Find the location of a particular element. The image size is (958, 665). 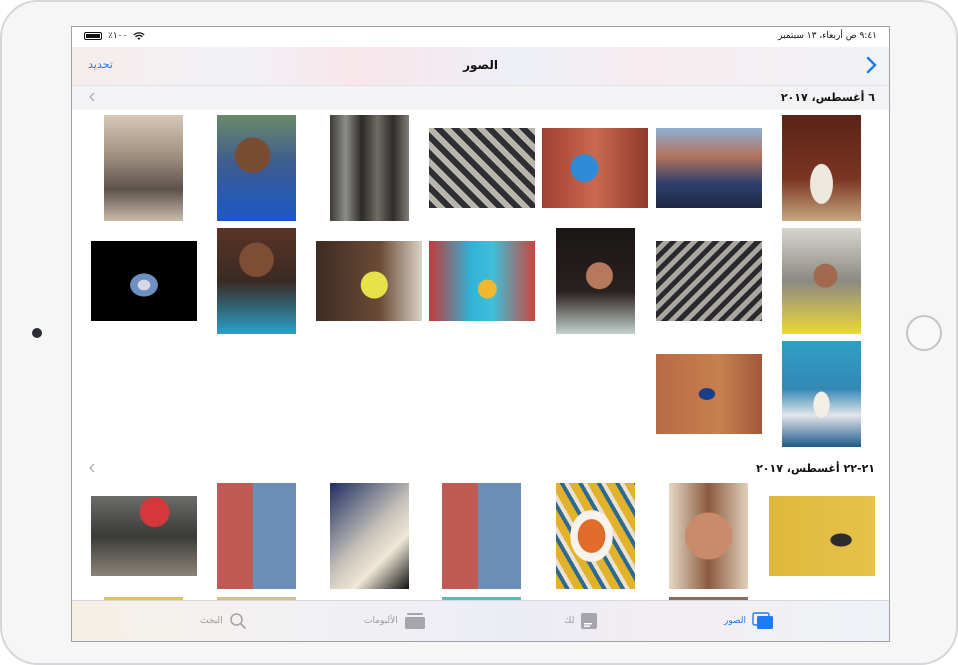

wifi-icon is located at coordinates (139, 35).